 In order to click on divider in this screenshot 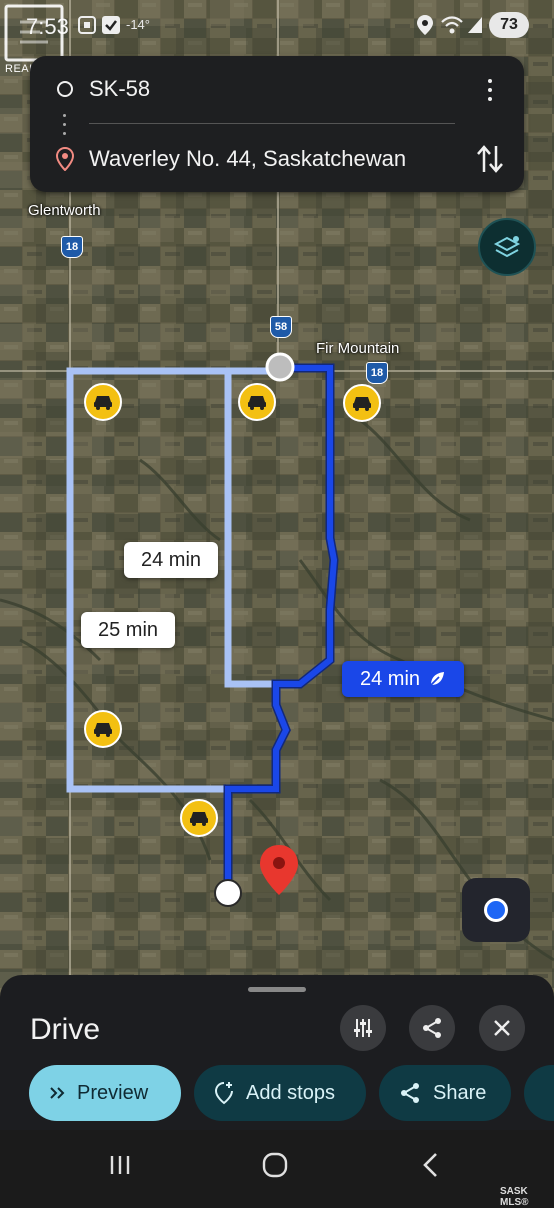, I will do `click(272, 123)`.